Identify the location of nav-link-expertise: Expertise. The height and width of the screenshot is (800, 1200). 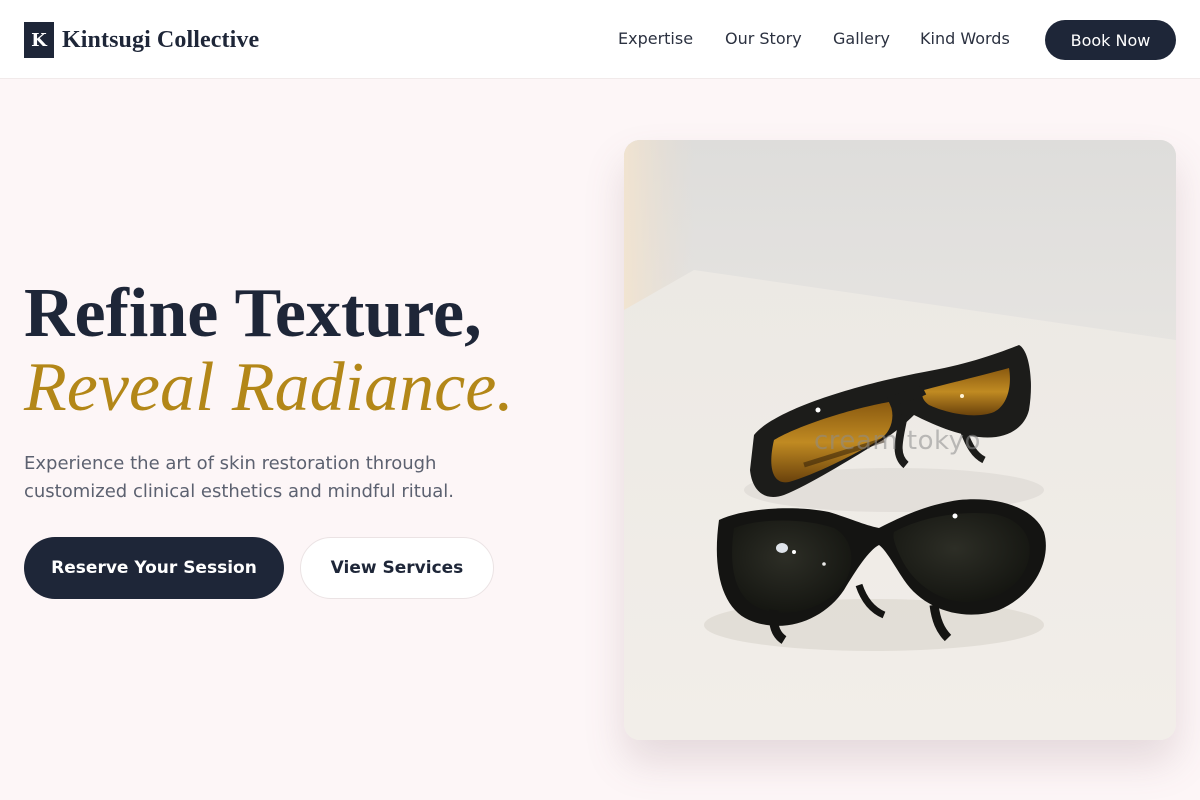
(655, 38).